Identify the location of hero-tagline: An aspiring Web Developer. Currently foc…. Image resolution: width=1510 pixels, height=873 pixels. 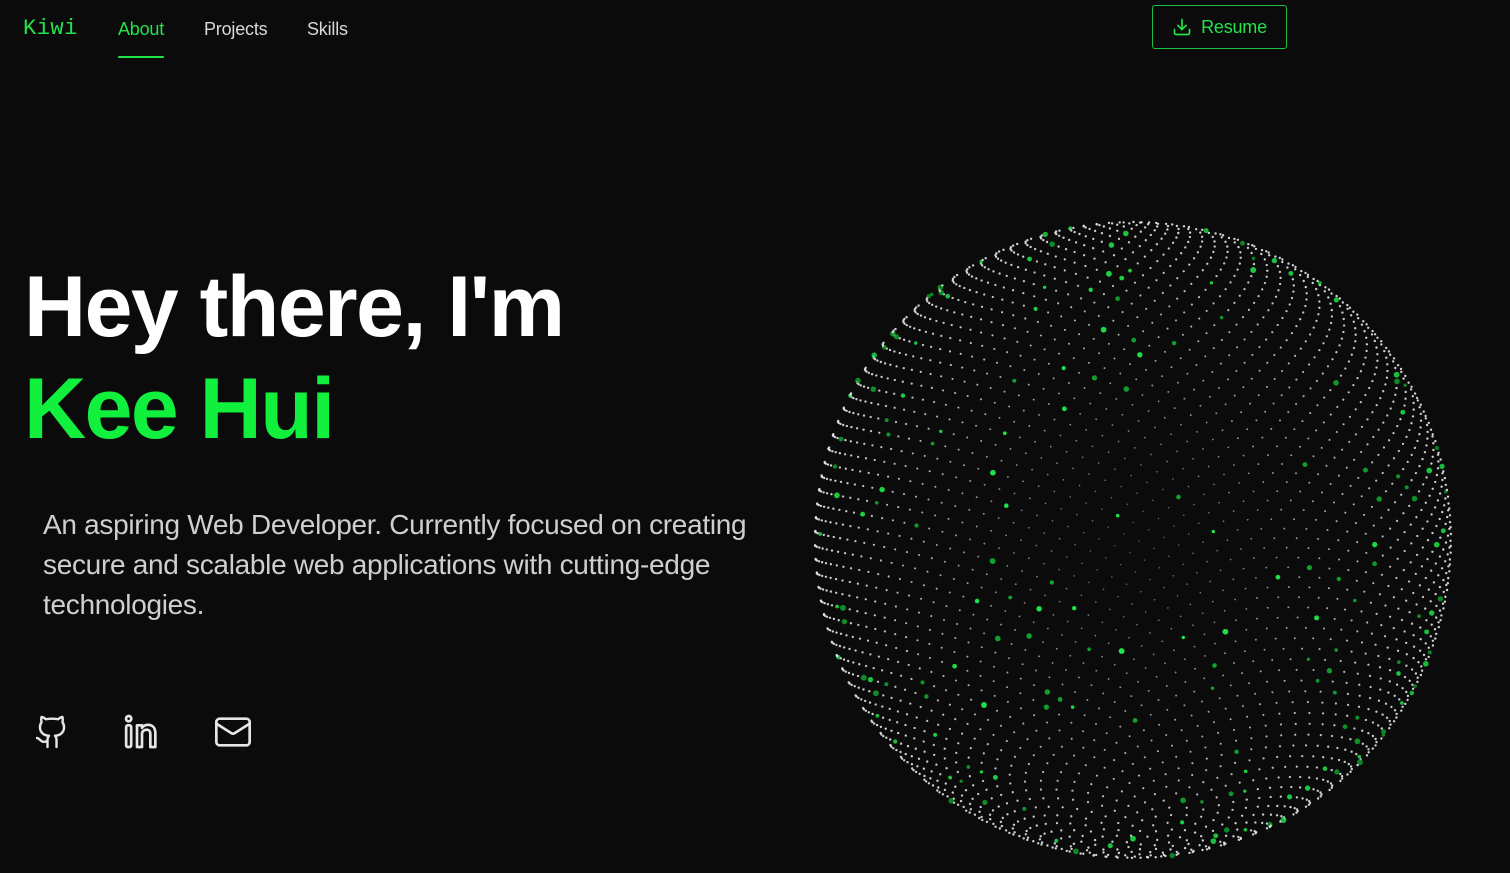
(395, 564).